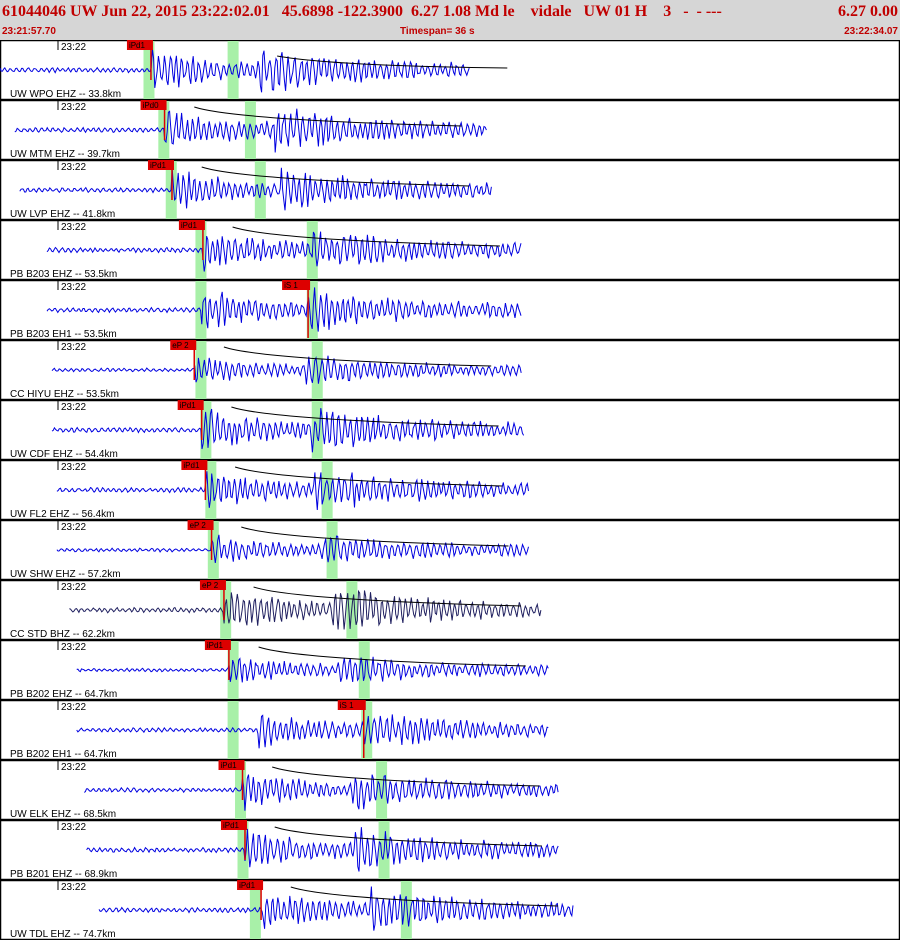 The image size is (900, 940). Describe the element at coordinates (64, 454) in the screenshot. I see `station-label: UW CDF EHZ -- 54.4km` at that location.